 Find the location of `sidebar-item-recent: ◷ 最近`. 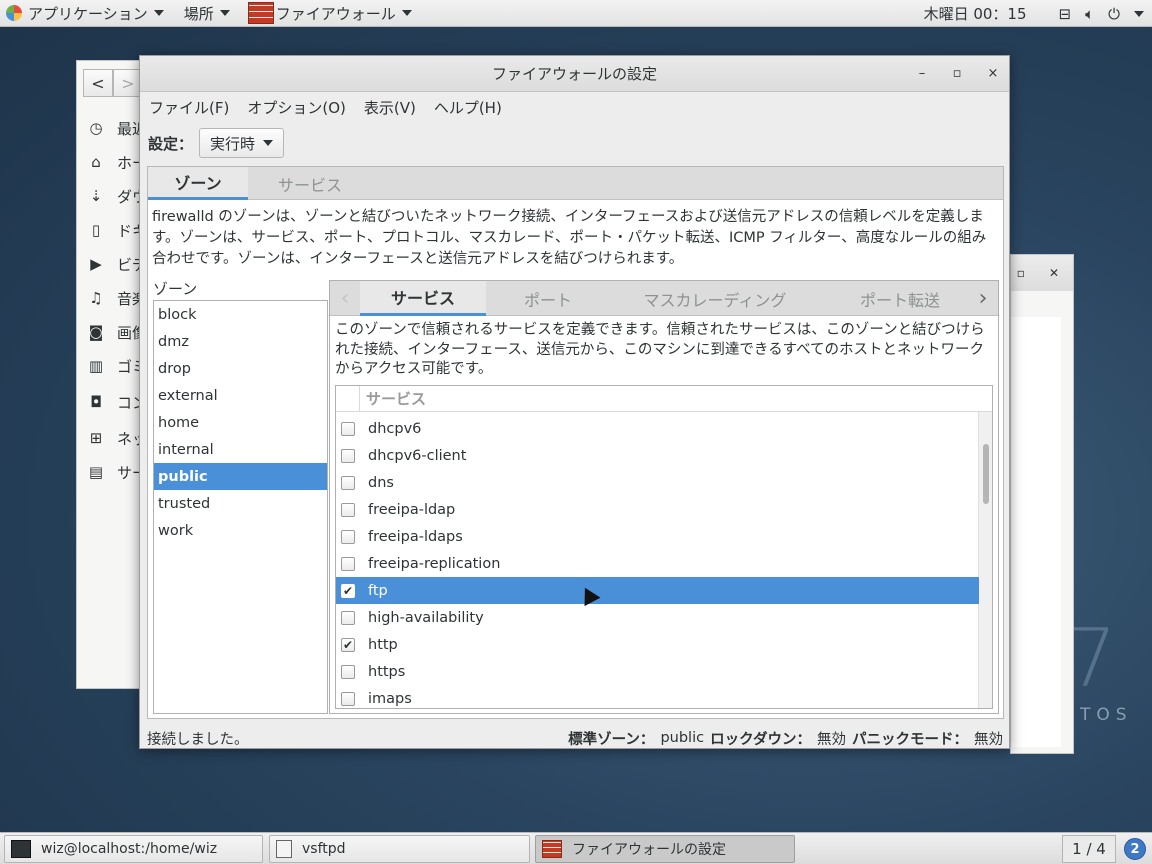

sidebar-item-recent: ◷ 最近 is located at coordinates (117, 128).